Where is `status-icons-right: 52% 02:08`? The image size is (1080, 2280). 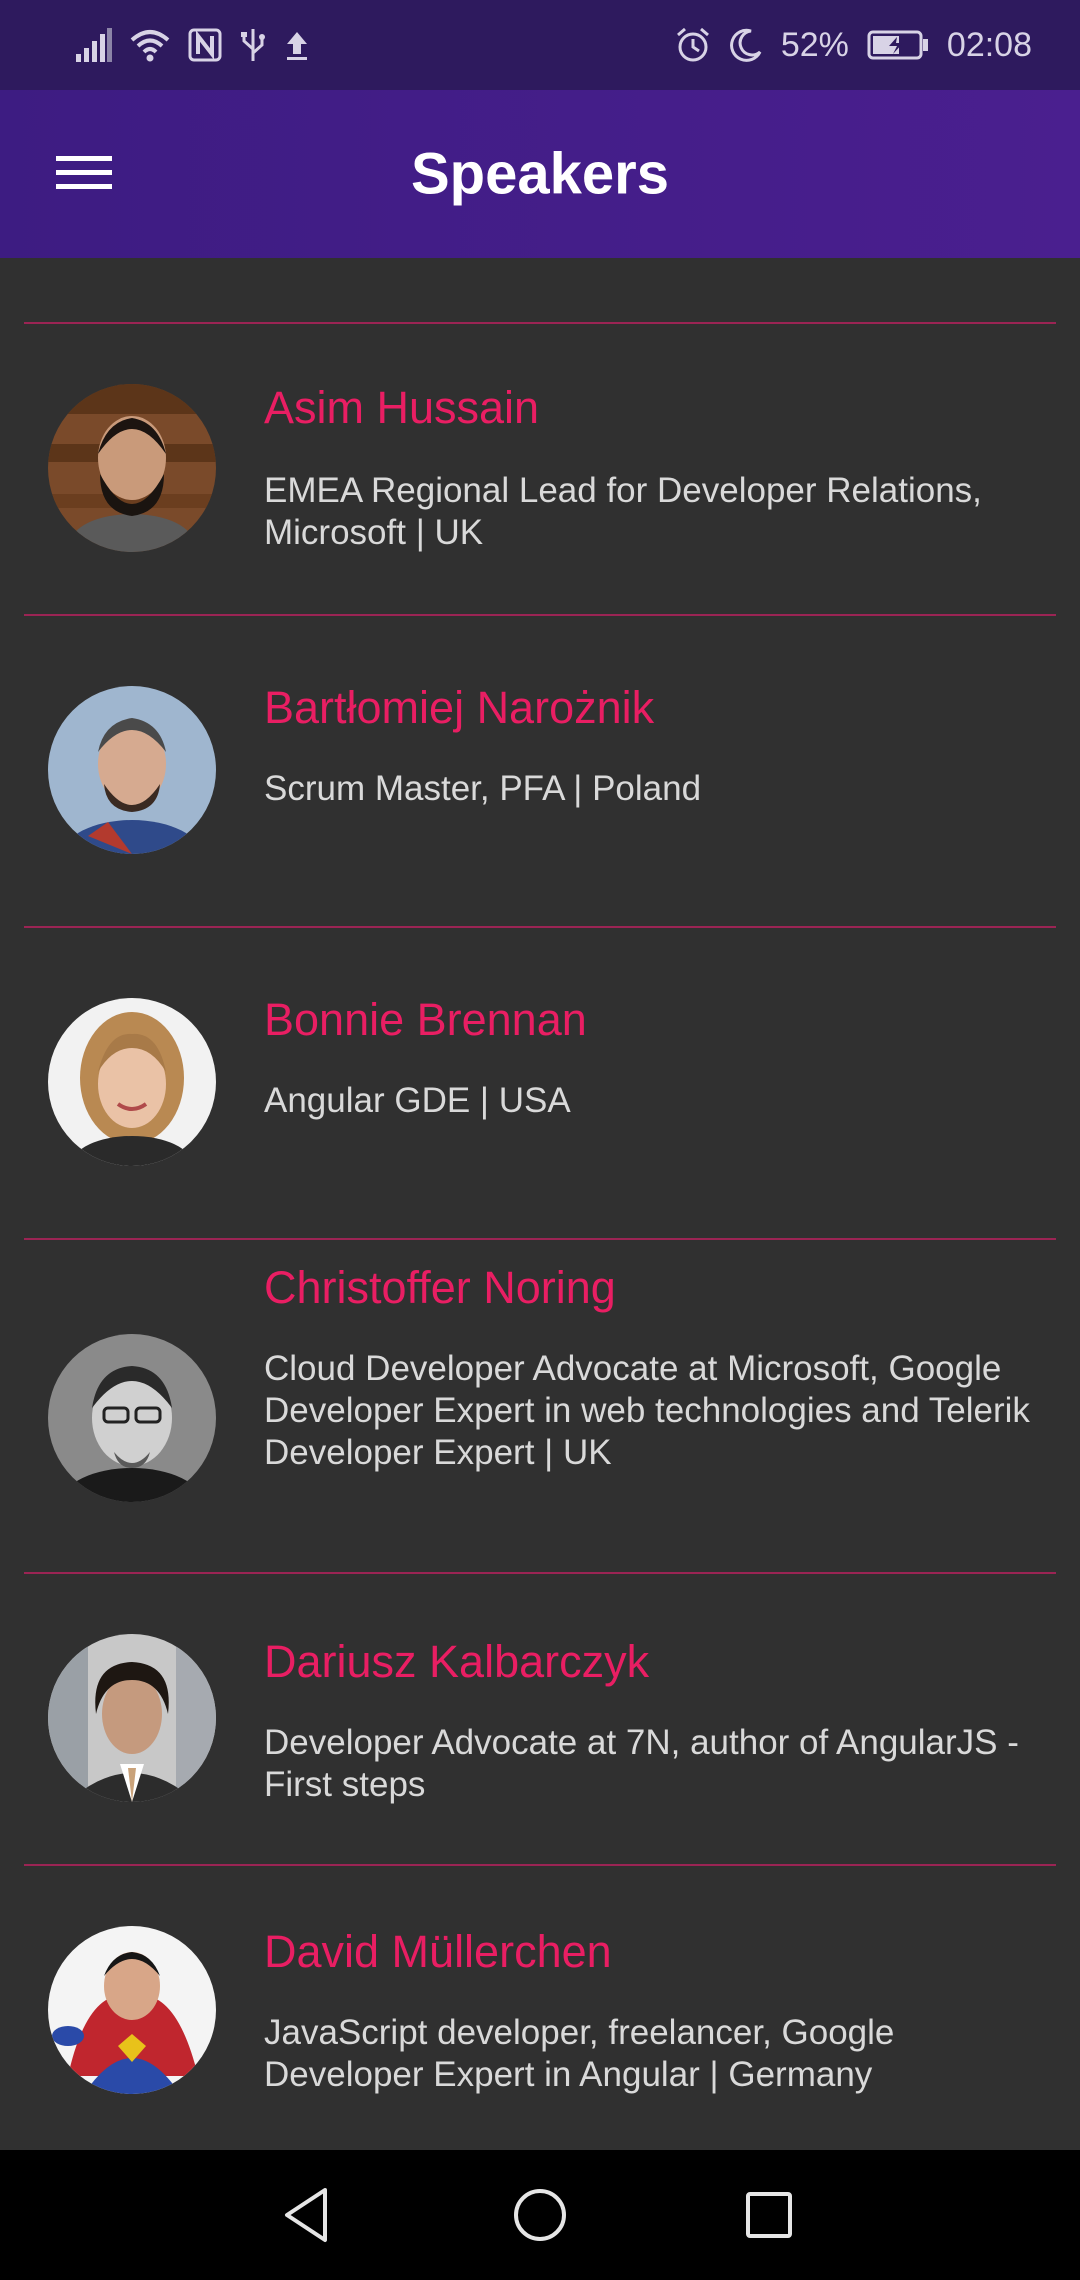
status-icons-right: 52% 02:08 is located at coordinates (853, 45).